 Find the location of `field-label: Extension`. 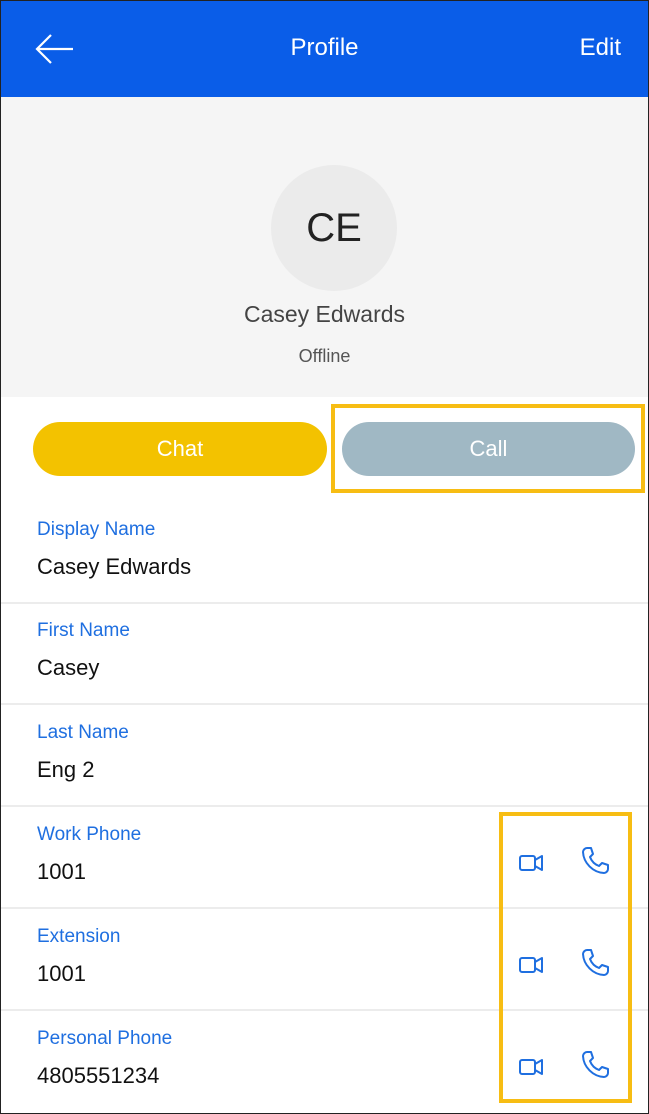

field-label: Extension is located at coordinates (79, 936).